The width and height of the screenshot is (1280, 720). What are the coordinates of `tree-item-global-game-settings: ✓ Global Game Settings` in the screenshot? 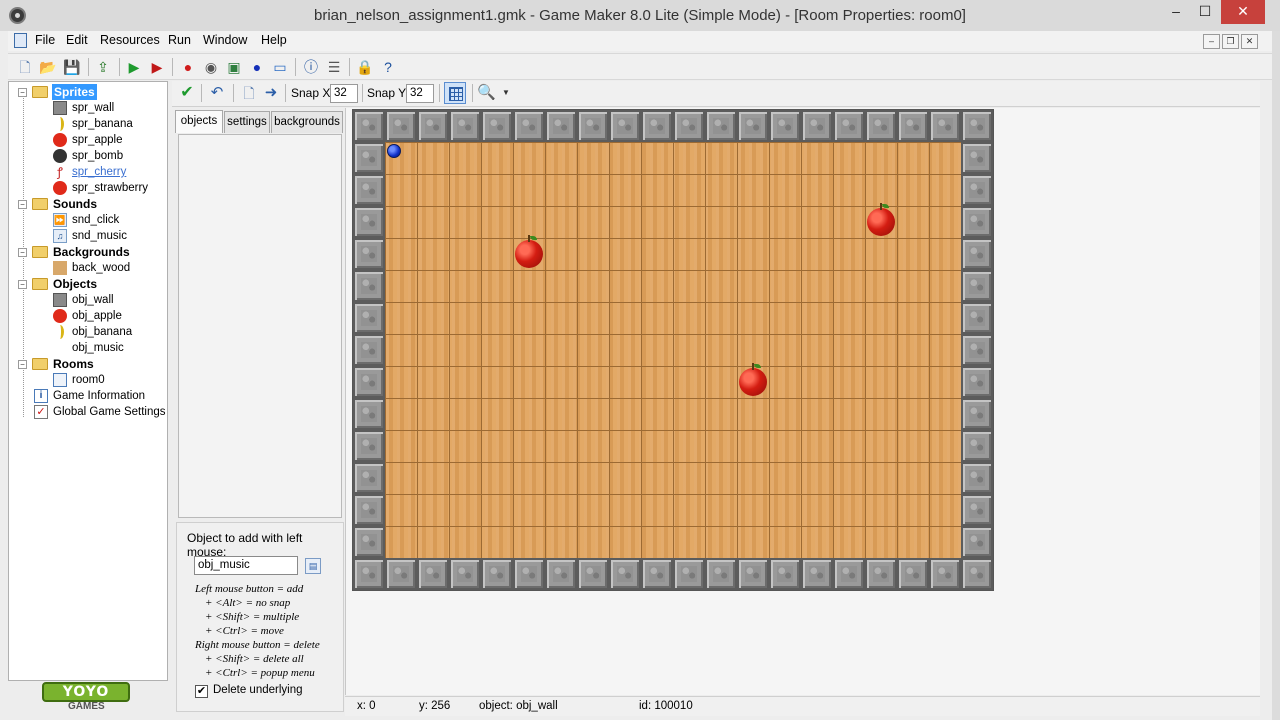 It's located at (88, 412).